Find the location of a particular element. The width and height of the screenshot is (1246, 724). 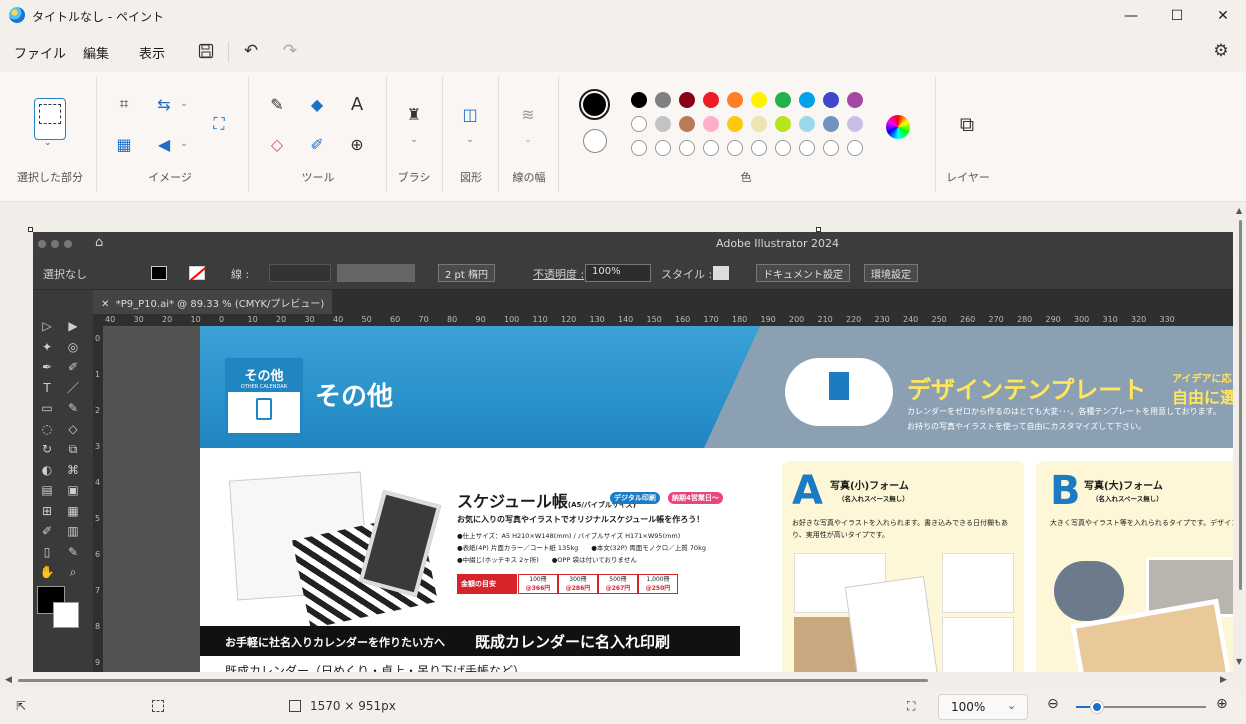

horizontal-scroll-thumb is located at coordinates (473, 680).